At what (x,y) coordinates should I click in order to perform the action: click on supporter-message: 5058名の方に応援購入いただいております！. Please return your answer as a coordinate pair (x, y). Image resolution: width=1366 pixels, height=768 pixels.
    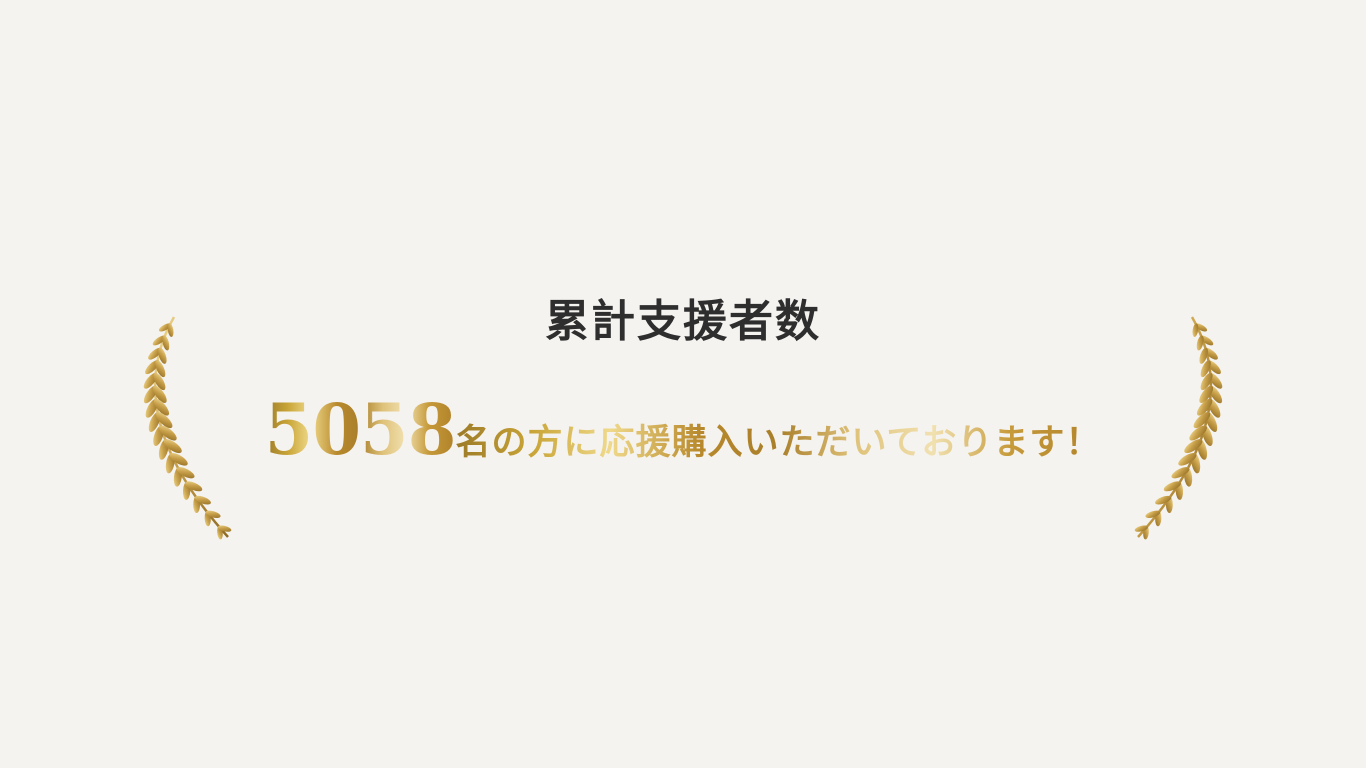
    Looking at the image, I should click on (683, 439).